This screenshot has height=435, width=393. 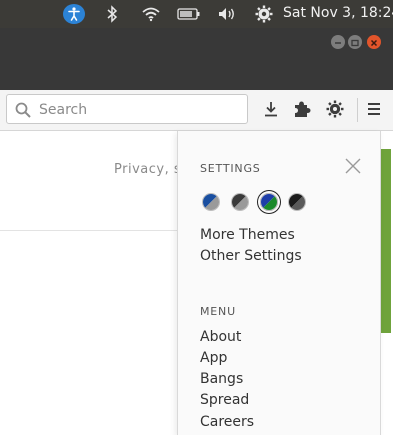 What do you see at coordinates (227, 422) in the screenshot?
I see `menu-item-careers: Careers` at bounding box center [227, 422].